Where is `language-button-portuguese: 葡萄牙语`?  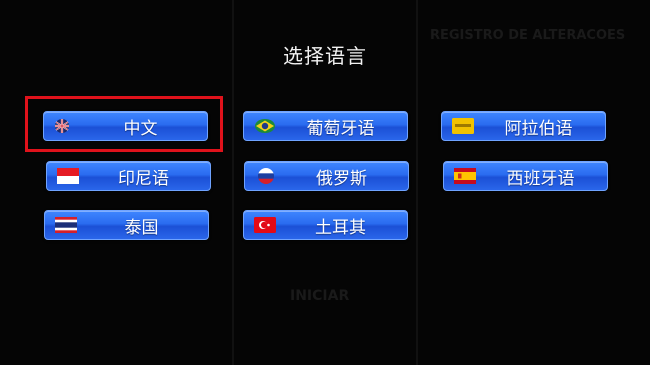
language-button-portuguese: 葡萄牙语 is located at coordinates (325, 126).